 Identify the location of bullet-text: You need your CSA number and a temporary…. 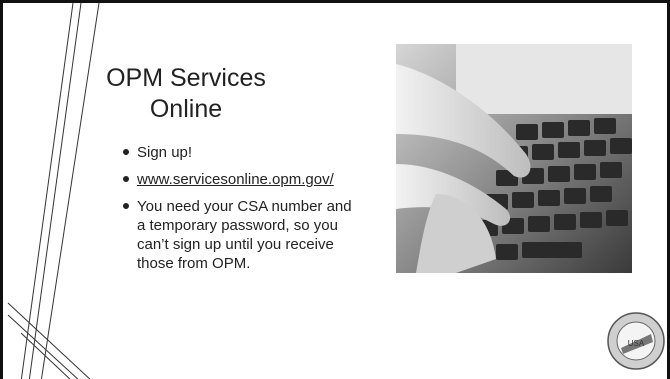
(244, 235).